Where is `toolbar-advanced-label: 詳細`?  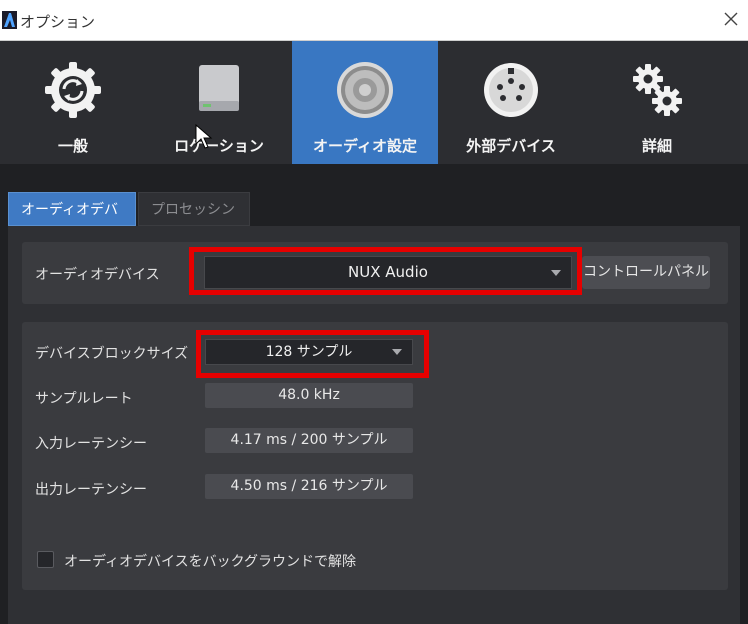
toolbar-advanced-label: 詳細 is located at coordinates (656, 146).